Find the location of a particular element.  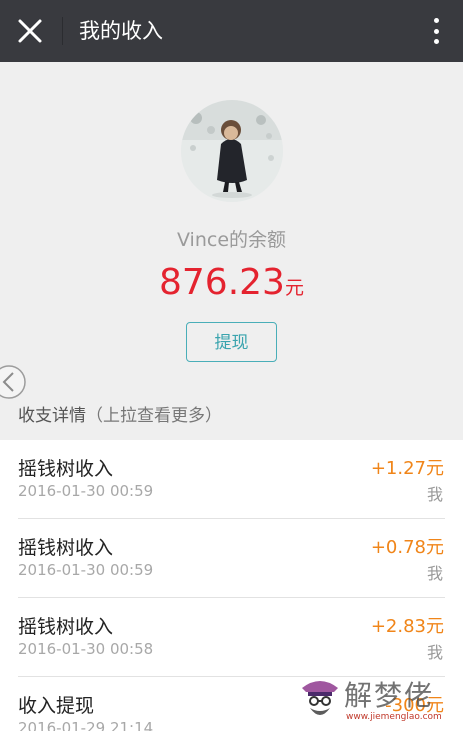

transaction-datetime: 2016-01-29 21:14 is located at coordinates (86, 725).